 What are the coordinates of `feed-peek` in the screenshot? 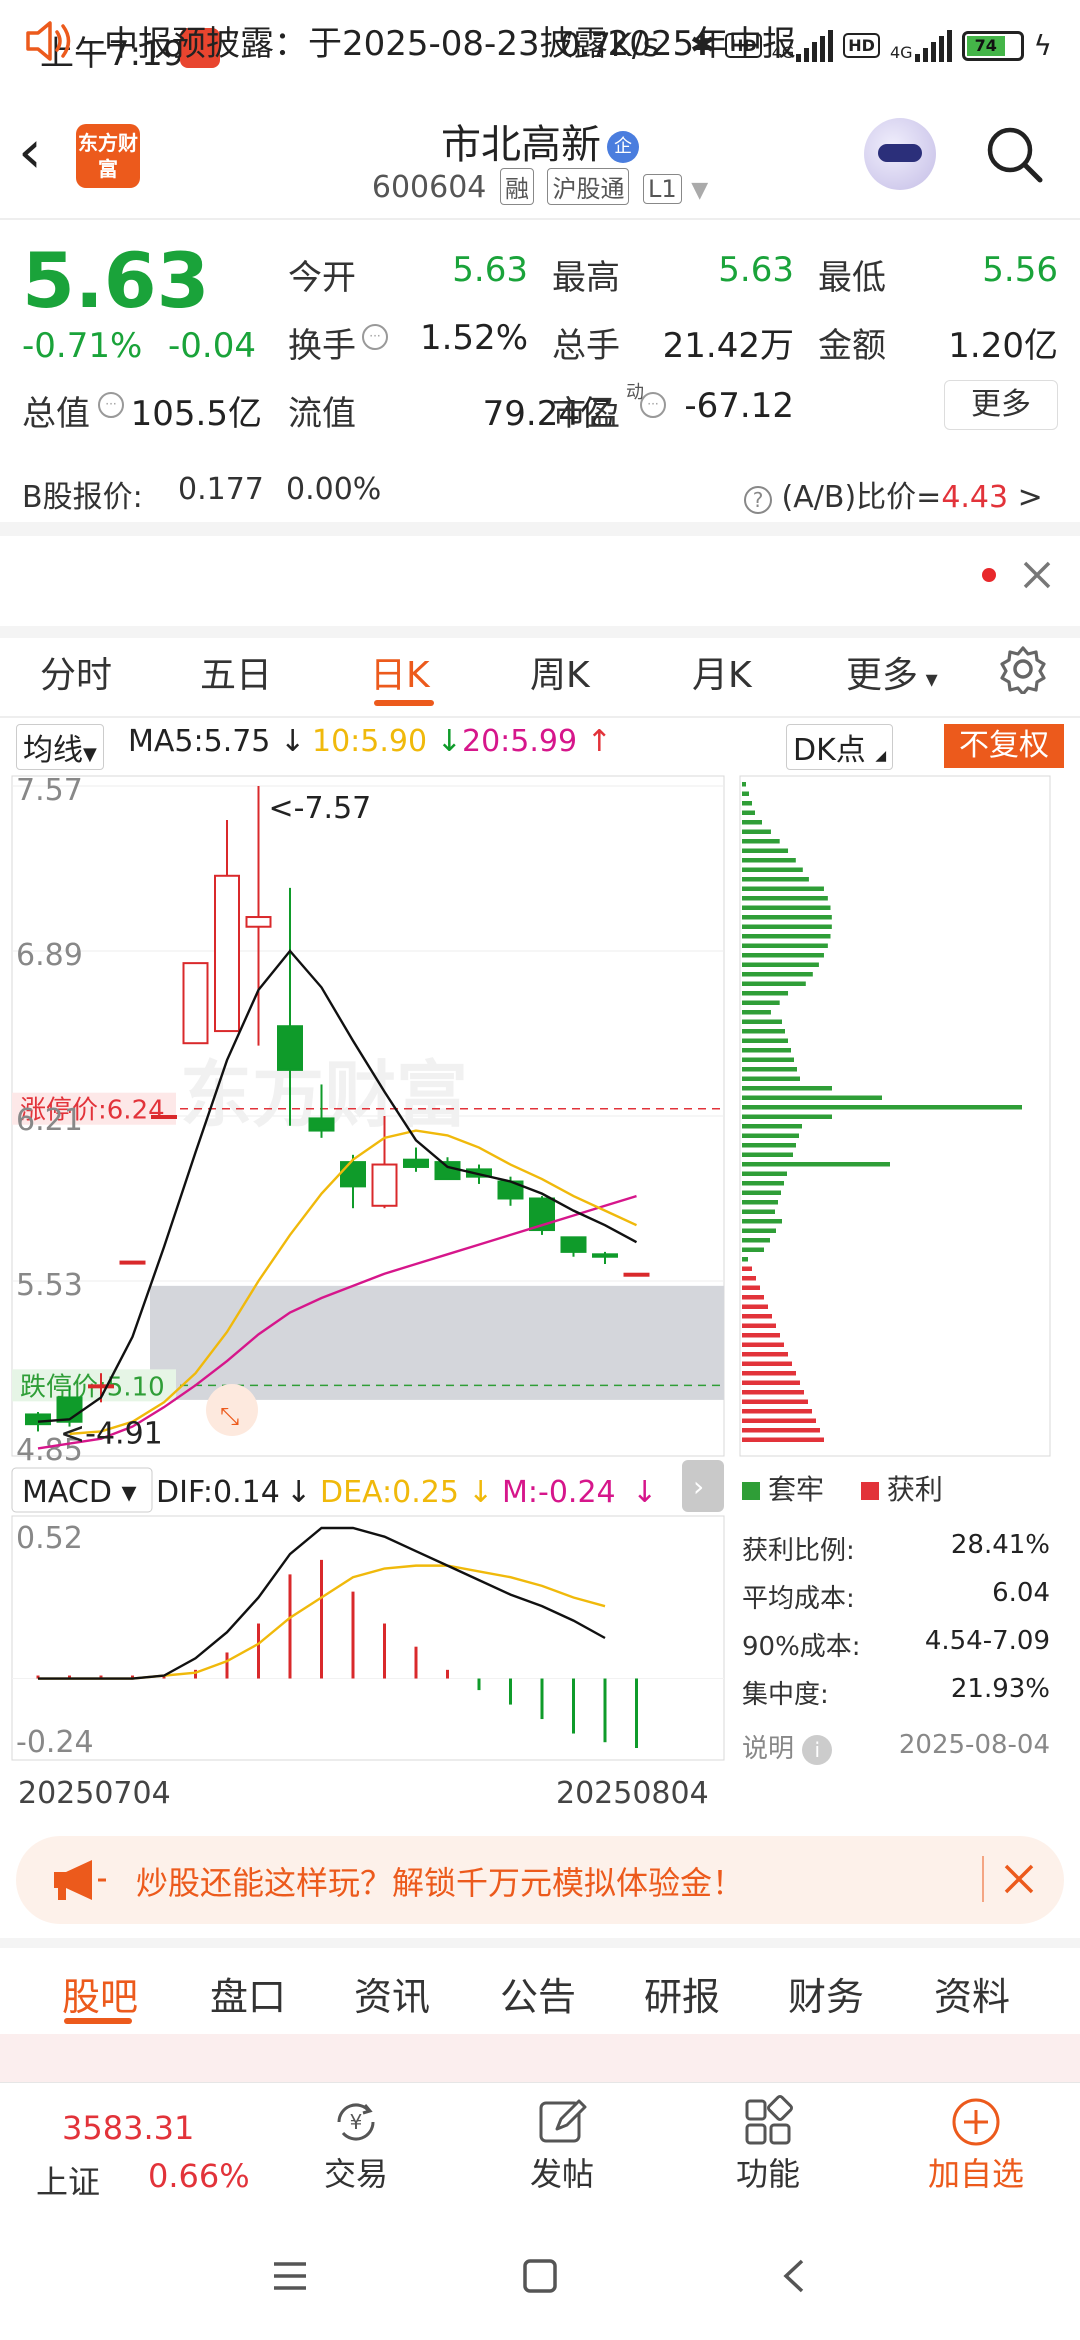 It's located at (540, 2058).